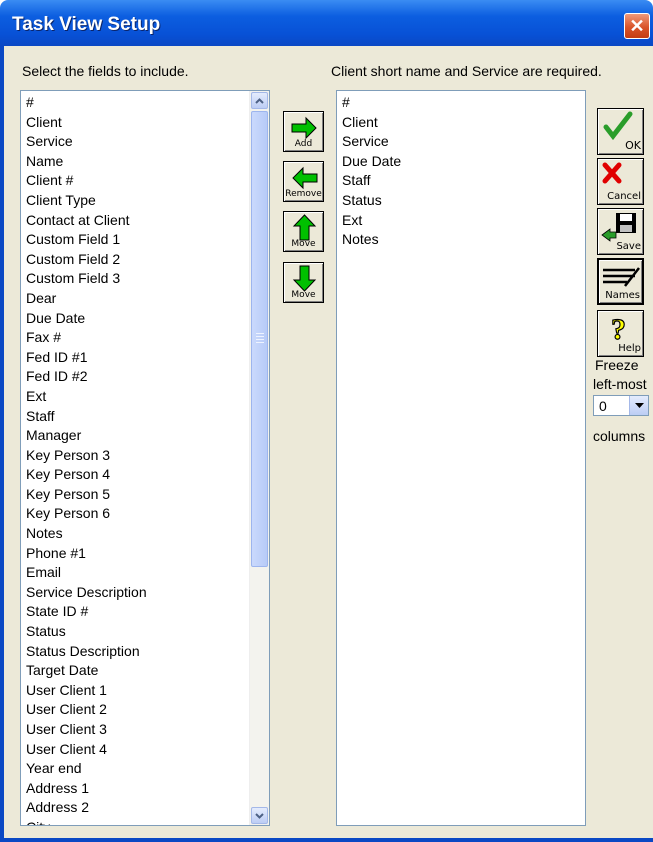  I want to click on list-item: Target Date, so click(147, 671).